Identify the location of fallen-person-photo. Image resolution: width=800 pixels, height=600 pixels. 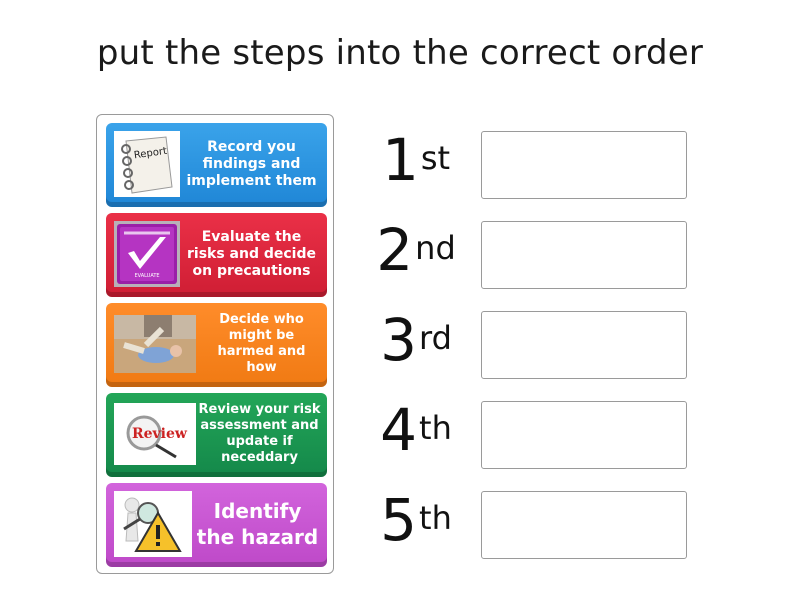
(155, 344).